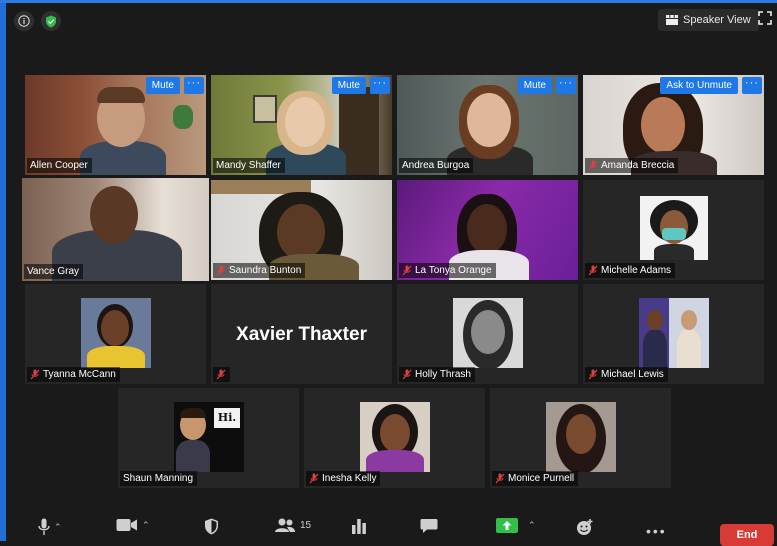 This screenshot has height=546, width=777. Describe the element at coordinates (717, 20) in the screenshot. I see `speaker-view-label: Speaker View` at that location.